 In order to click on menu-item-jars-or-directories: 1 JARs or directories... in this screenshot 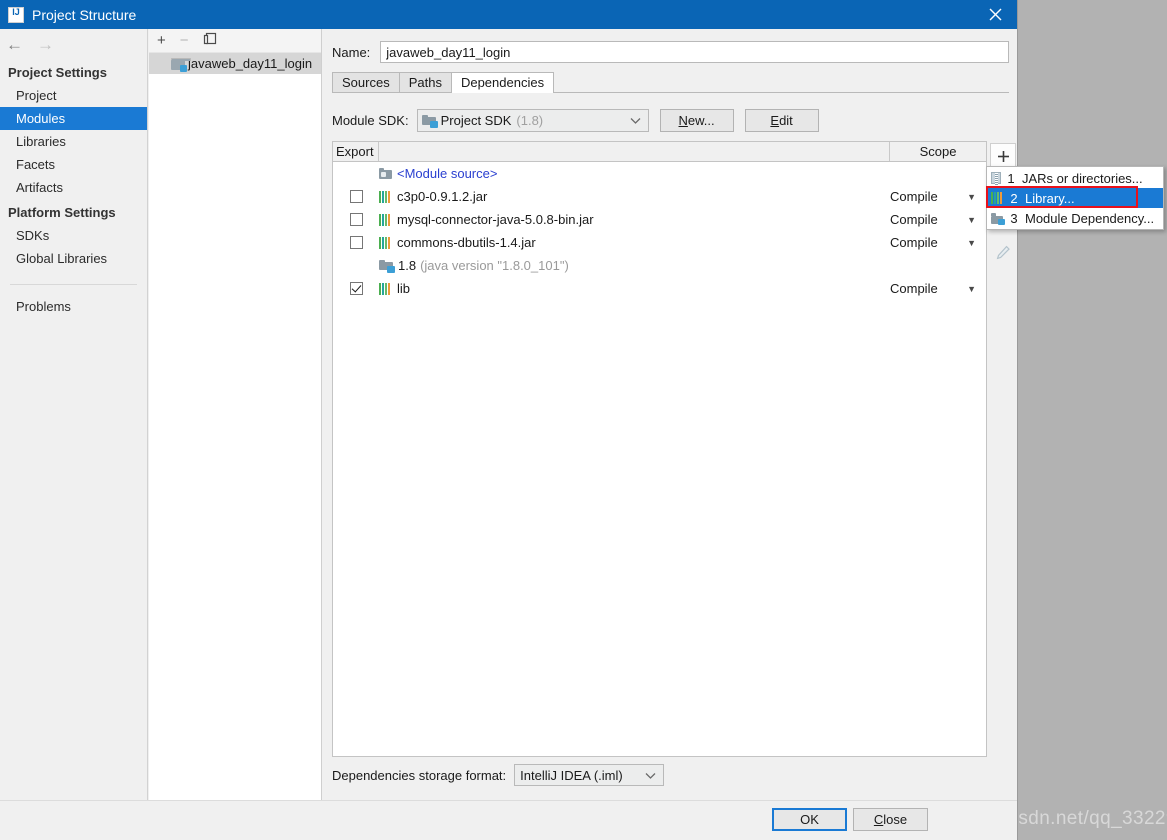, I will do `click(1075, 178)`.